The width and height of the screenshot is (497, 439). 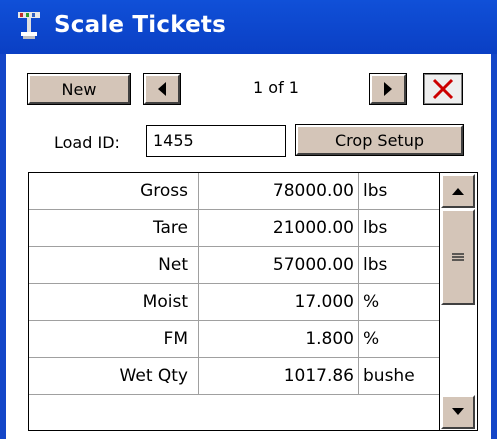 What do you see at coordinates (114, 302) in the screenshot?
I see `row-label: Moist` at bounding box center [114, 302].